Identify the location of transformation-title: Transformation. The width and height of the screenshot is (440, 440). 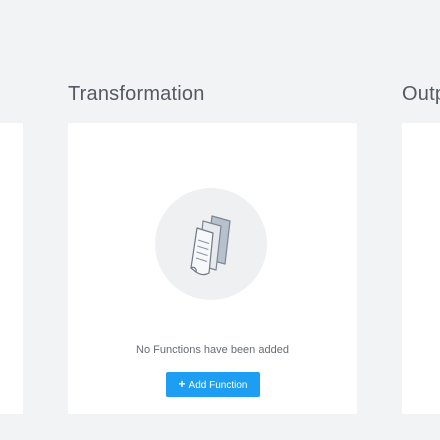
(136, 94).